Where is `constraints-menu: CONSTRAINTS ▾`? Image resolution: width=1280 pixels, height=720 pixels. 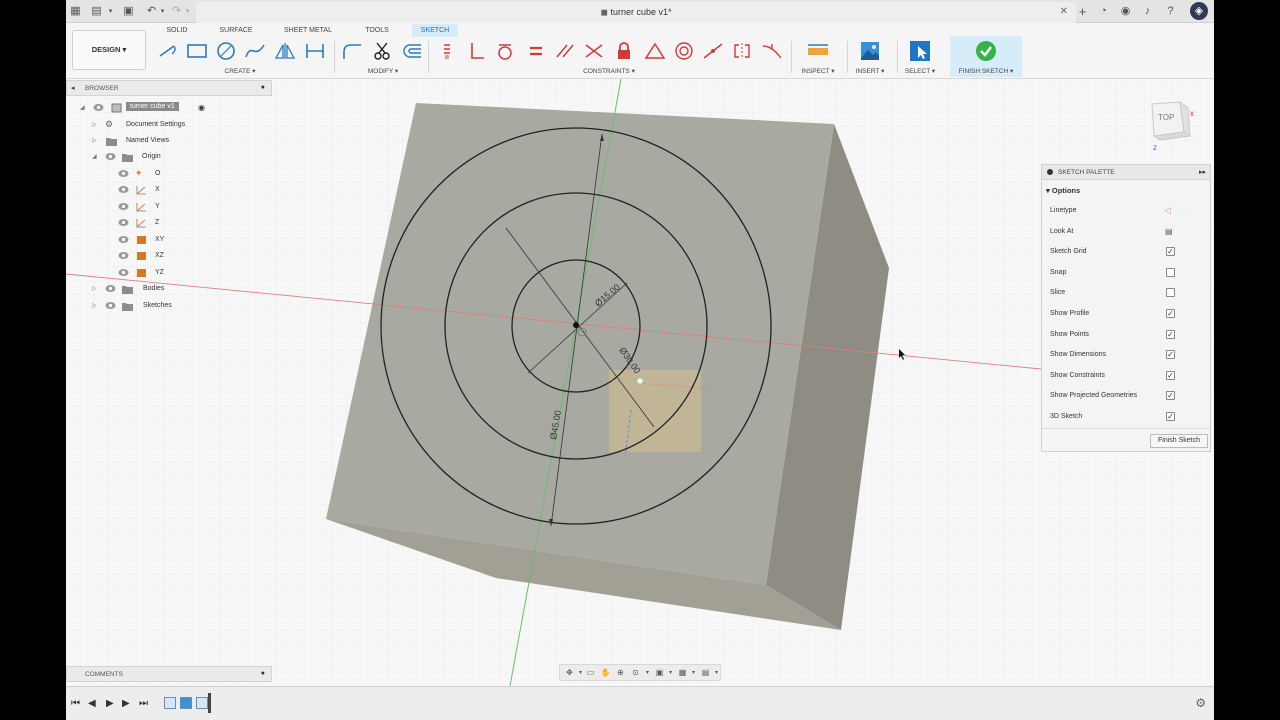 constraints-menu: CONSTRAINTS ▾ is located at coordinates (609, 71).